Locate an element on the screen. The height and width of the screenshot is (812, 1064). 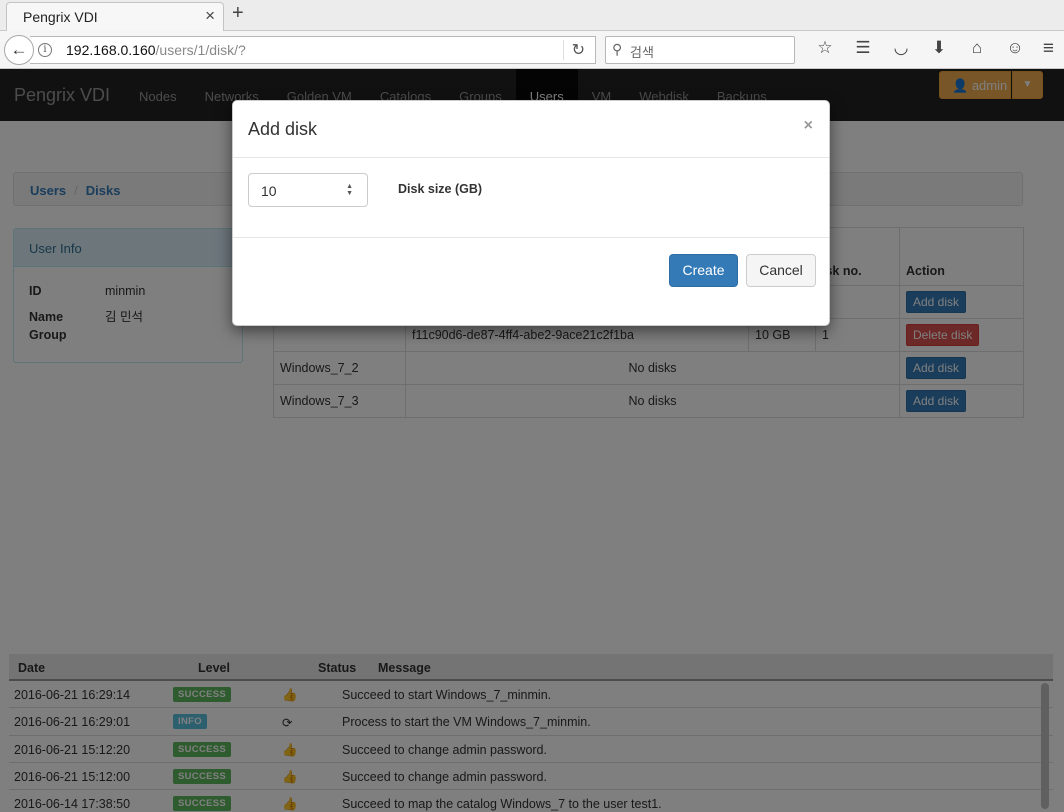
tab-title: Pengrix VDI is located at coordinates (60, 17).